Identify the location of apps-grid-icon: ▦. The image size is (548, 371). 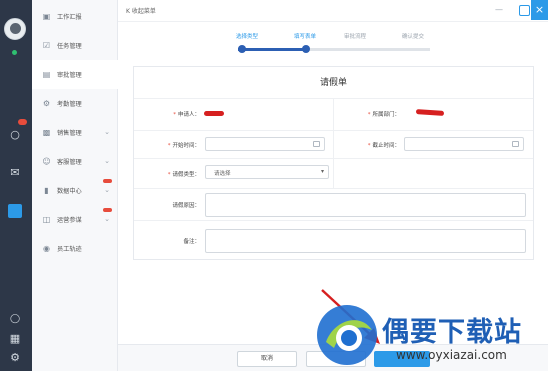
(15, 339).